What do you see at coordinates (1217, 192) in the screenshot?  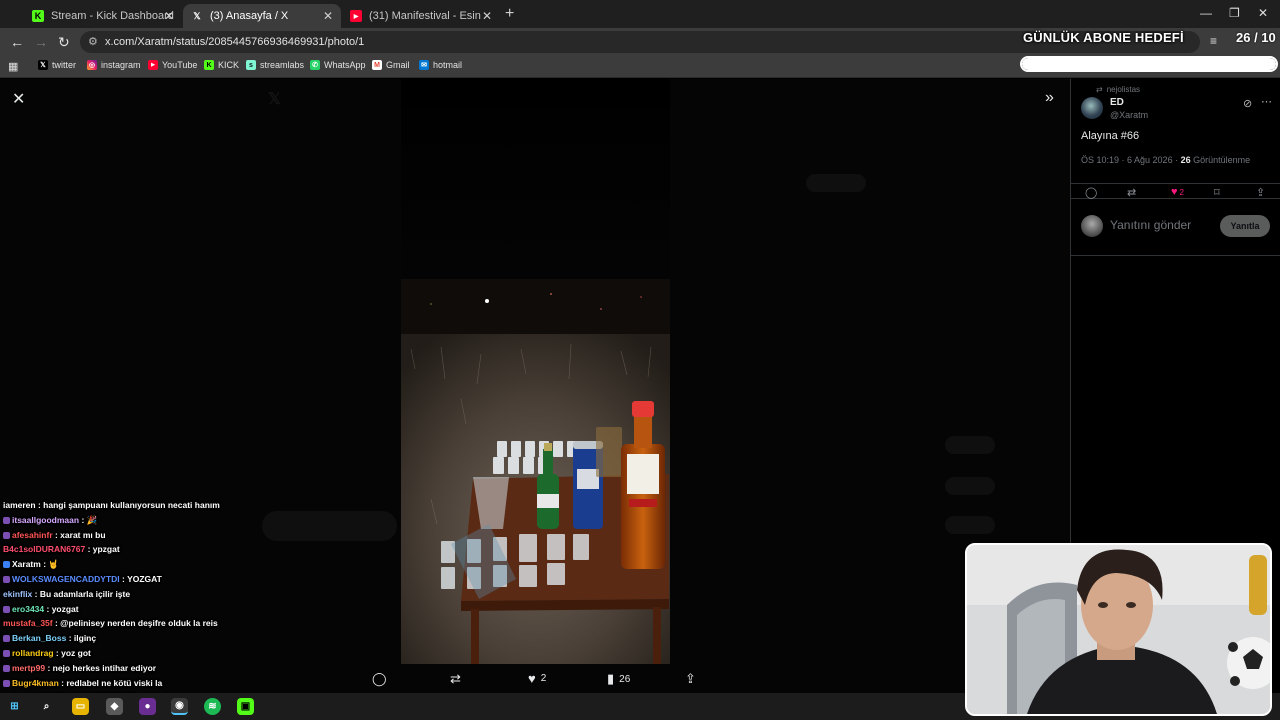 I see `bookmark-icon: ⌑` at bounding box center [1217, 192].